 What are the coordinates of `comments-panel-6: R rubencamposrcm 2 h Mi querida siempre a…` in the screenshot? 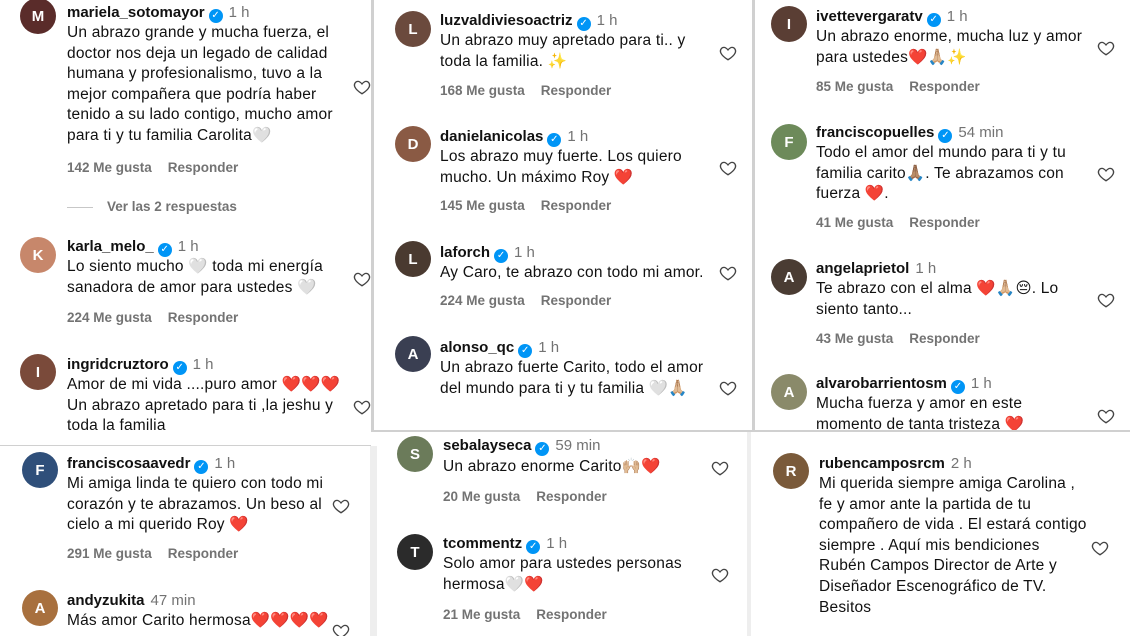 It's located at (940, 534).